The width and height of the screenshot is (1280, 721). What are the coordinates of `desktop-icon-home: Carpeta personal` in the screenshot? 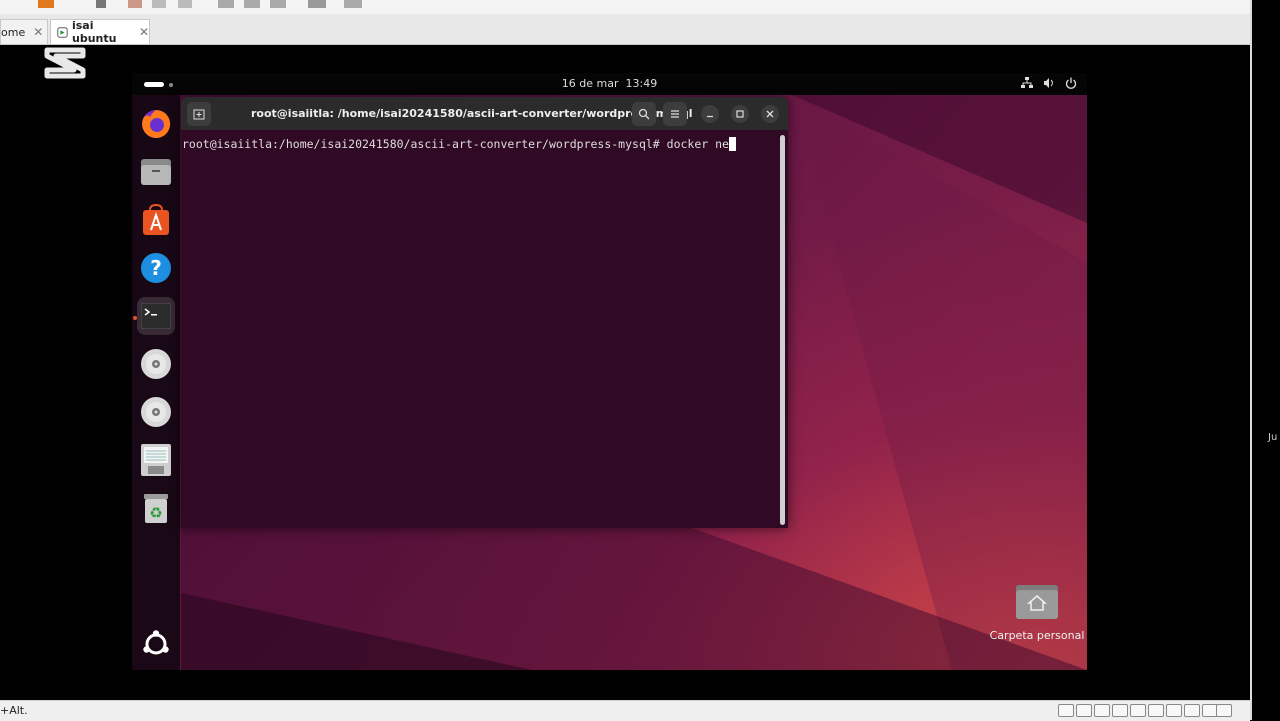 It's located at (1037, 613).